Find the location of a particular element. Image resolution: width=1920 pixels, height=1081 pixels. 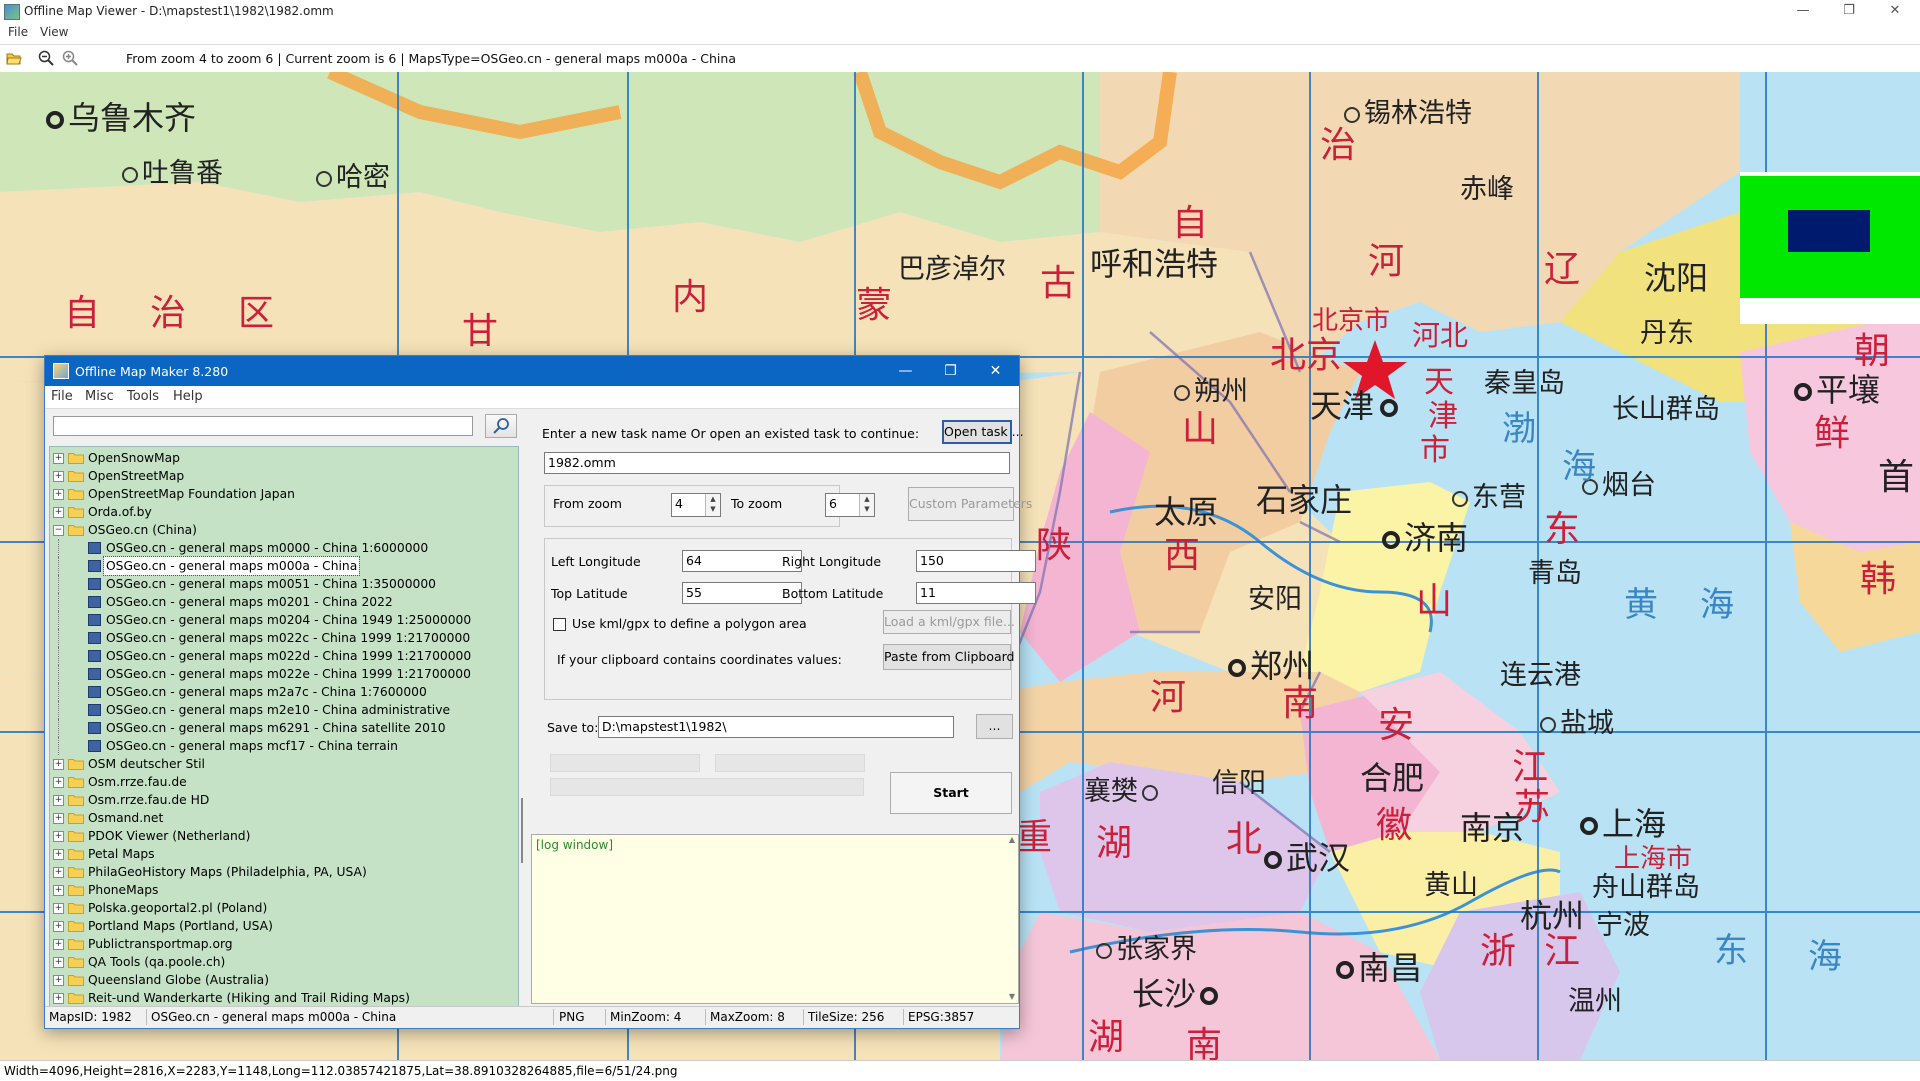

map-label-region: 天 is located at coordinates (1439, 382).